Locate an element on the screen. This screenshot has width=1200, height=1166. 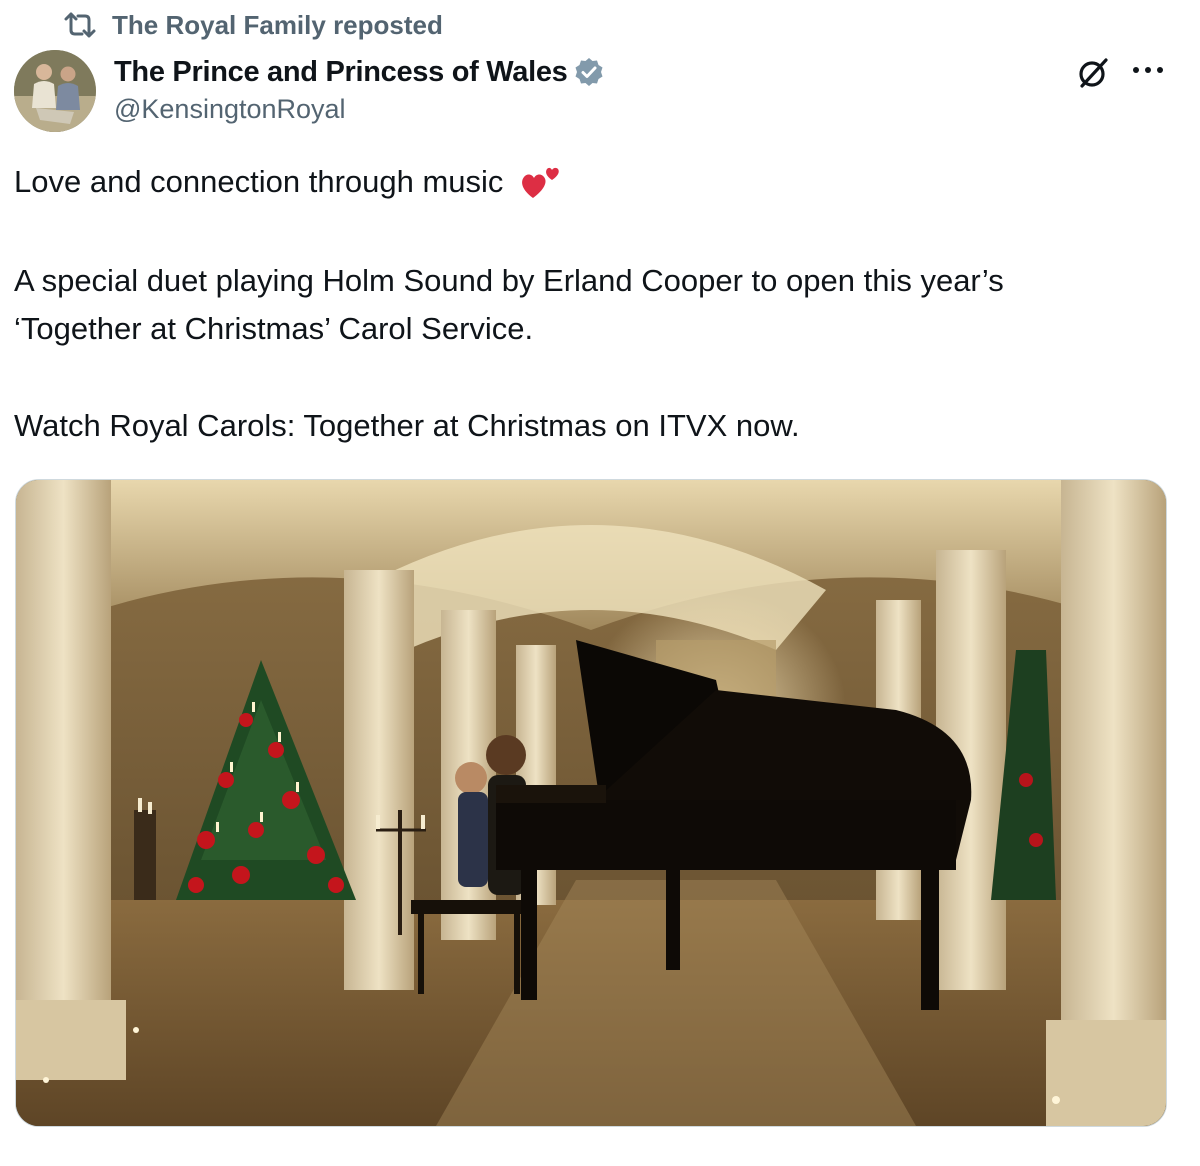
repost-icon is located at coordinates (80, 25).